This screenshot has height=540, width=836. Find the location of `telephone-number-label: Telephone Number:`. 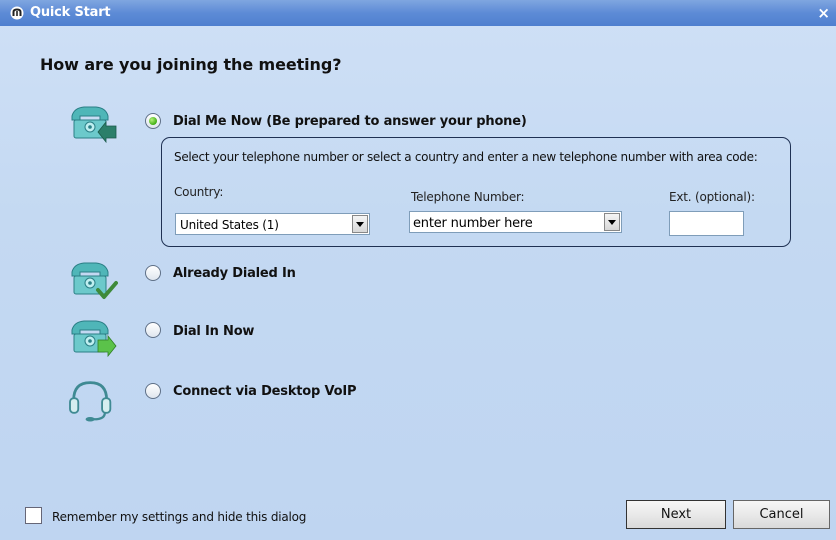

telephone-number-label: Telephone Number: is located at coordinates (468, 197).